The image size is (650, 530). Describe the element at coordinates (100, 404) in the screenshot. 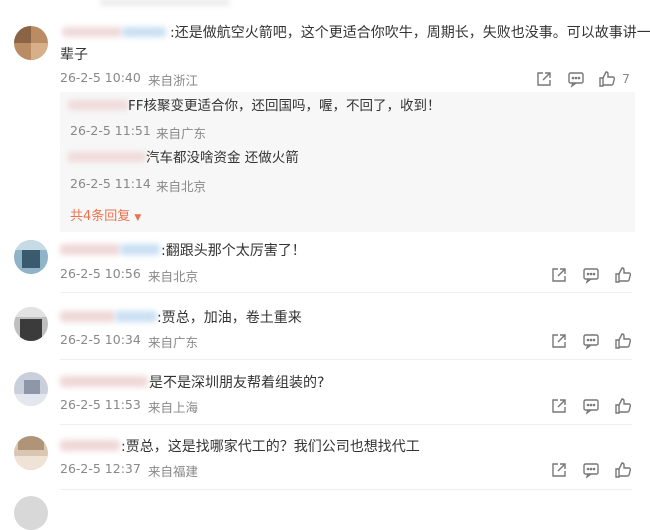

I see `comment-time: 26-2-5 11:53` at that location.